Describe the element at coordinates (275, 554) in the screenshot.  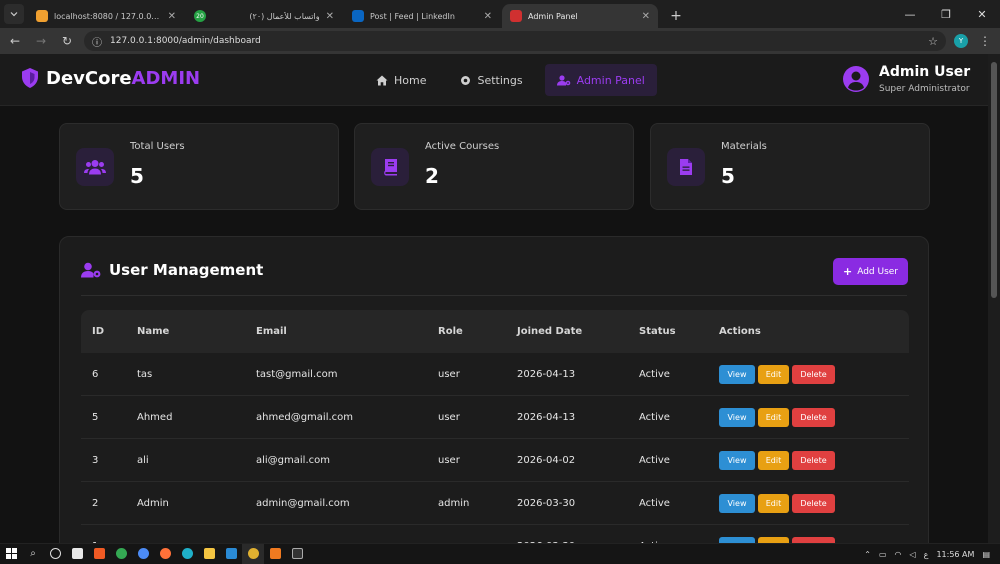
I see `xampp-icon` at that location.